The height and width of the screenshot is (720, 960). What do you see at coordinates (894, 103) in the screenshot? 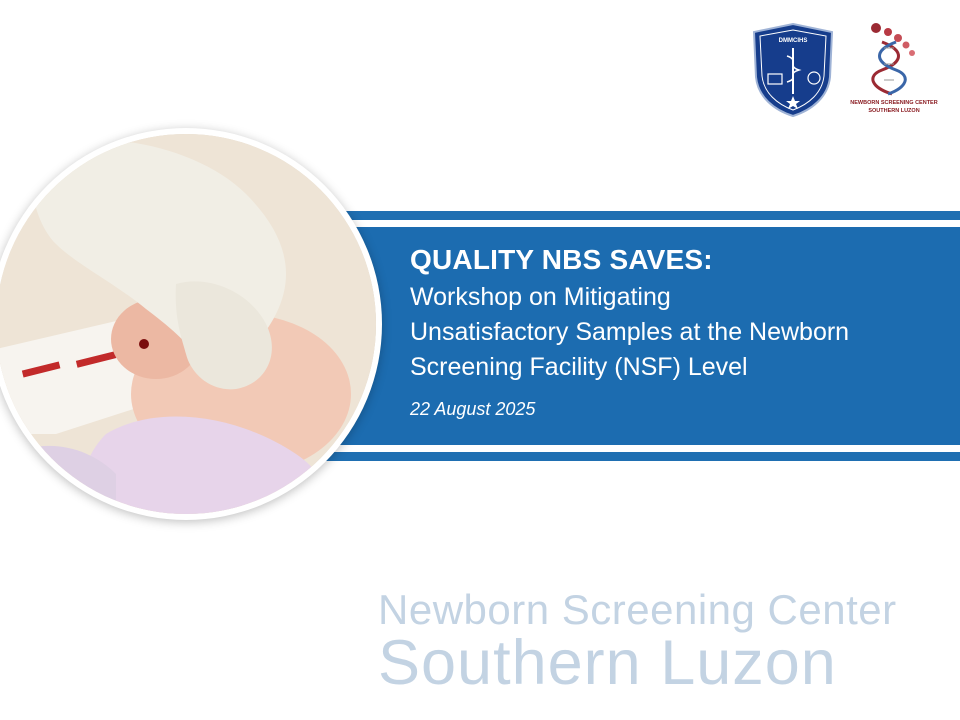
I see `logo-caption-line-1: NEWBORN SCREENING CENTER` at bounding box center [894, 103].